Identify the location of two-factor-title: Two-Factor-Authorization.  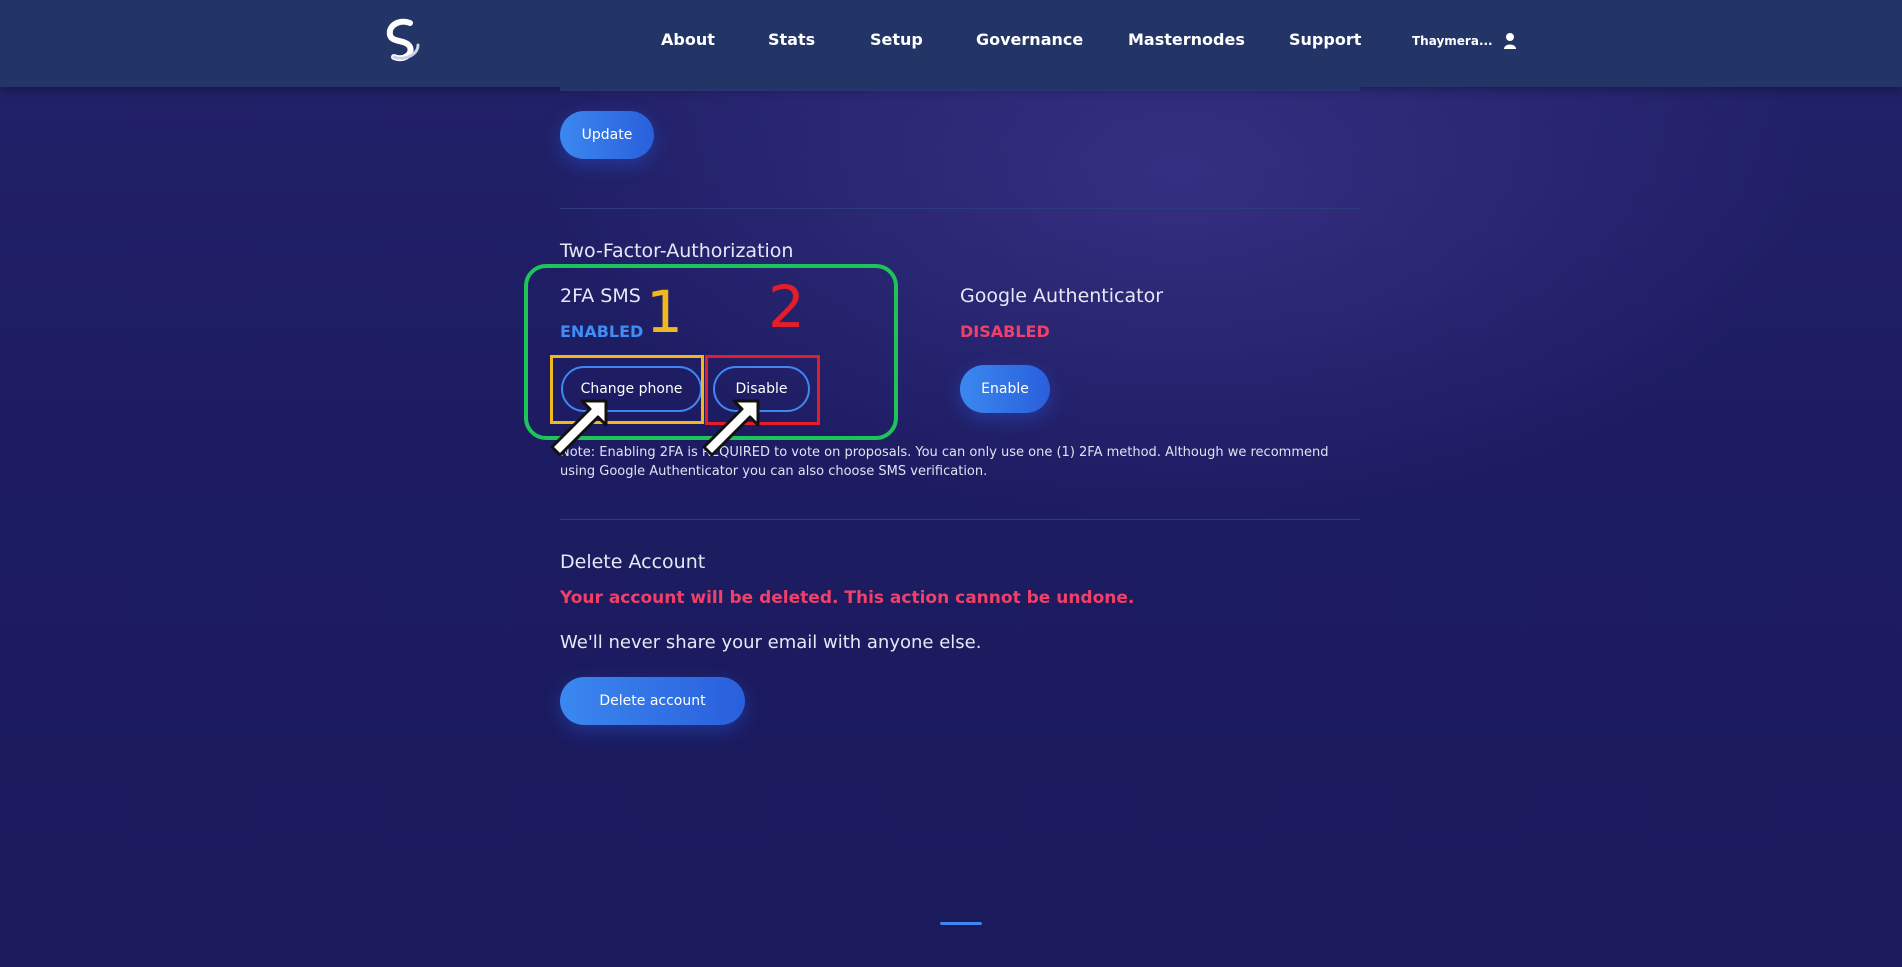
(677, 251).